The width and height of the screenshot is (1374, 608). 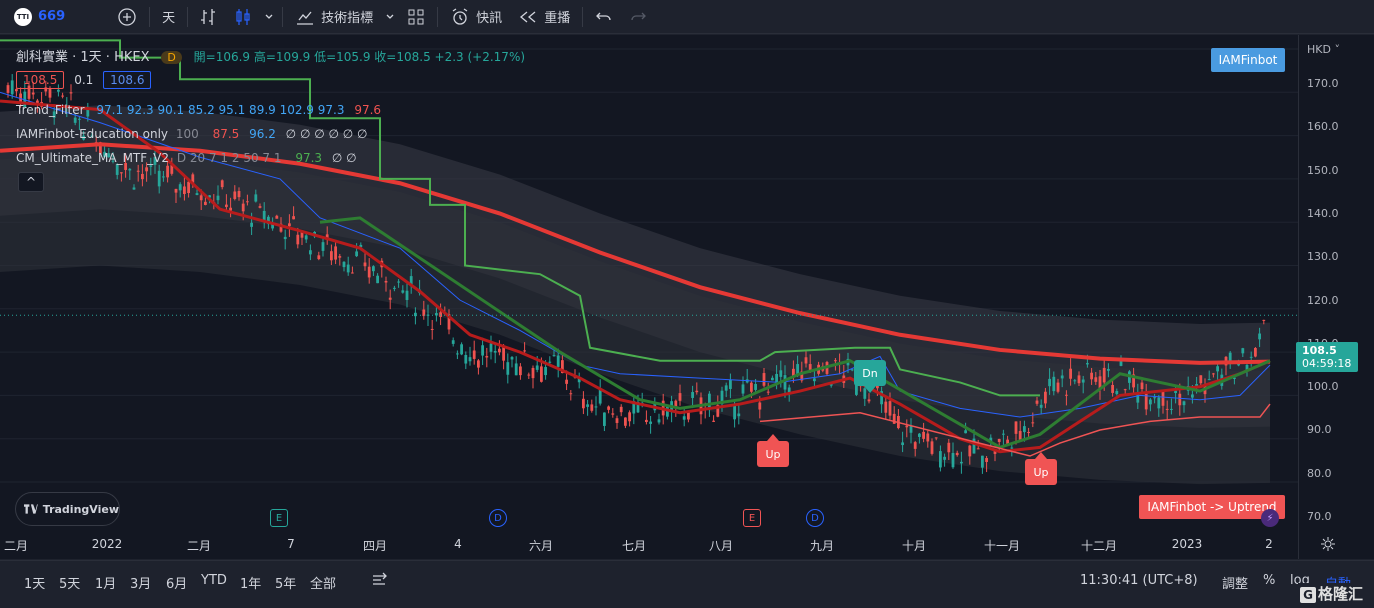 I want to click on alerts-label: 快訊, so click(x=489, y=18).